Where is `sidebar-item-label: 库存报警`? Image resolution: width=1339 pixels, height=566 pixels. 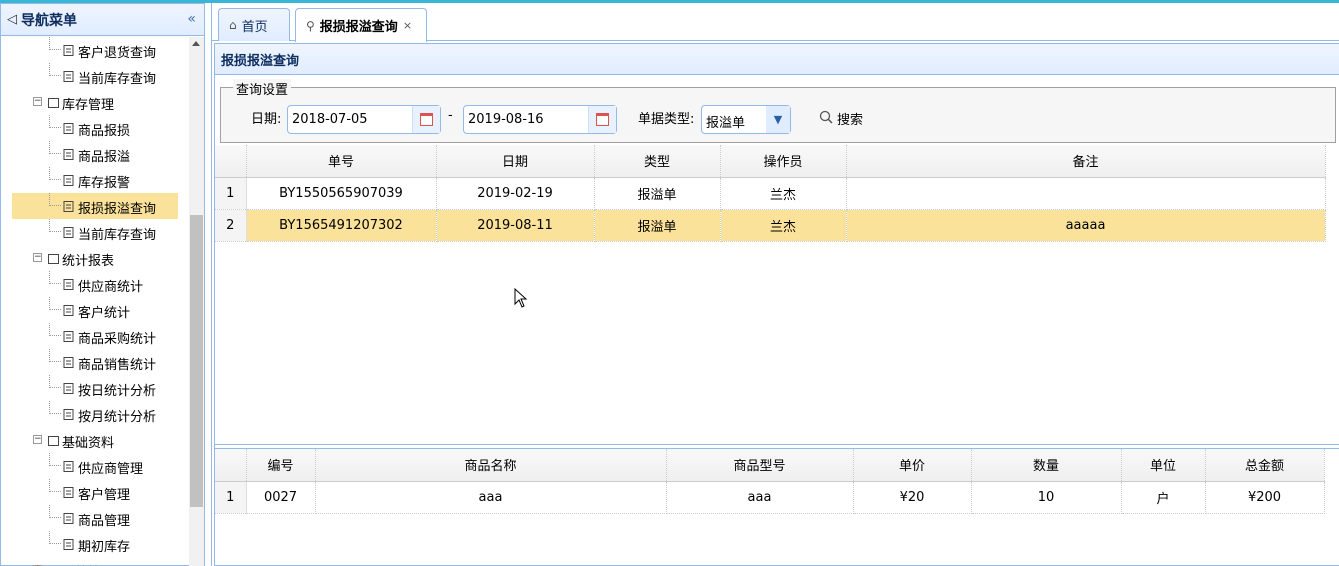 sidebar-item-label: 库存报警 is located at coordinates (104, 183).